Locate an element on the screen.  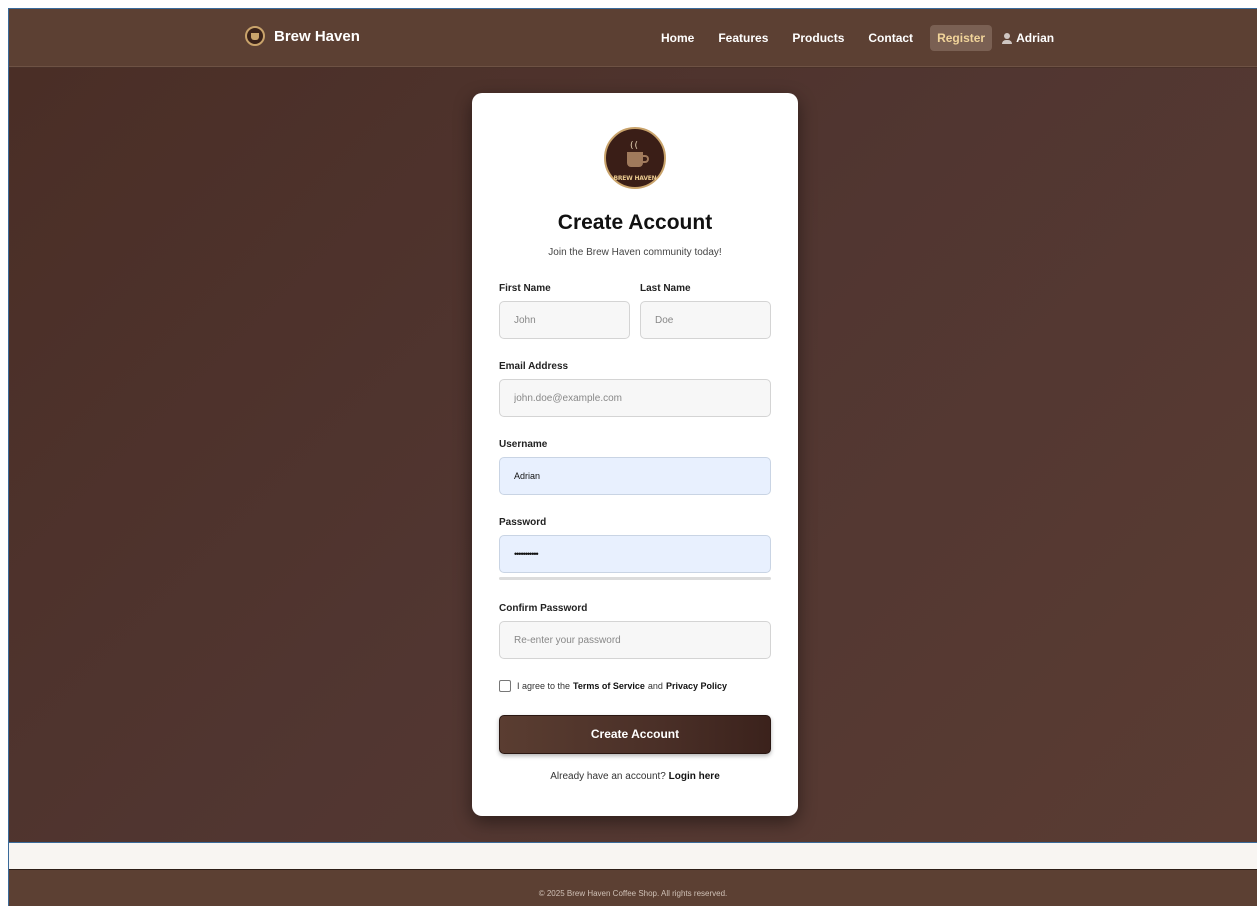
last-name-label: Last Name is located at coordinates (665, 288).